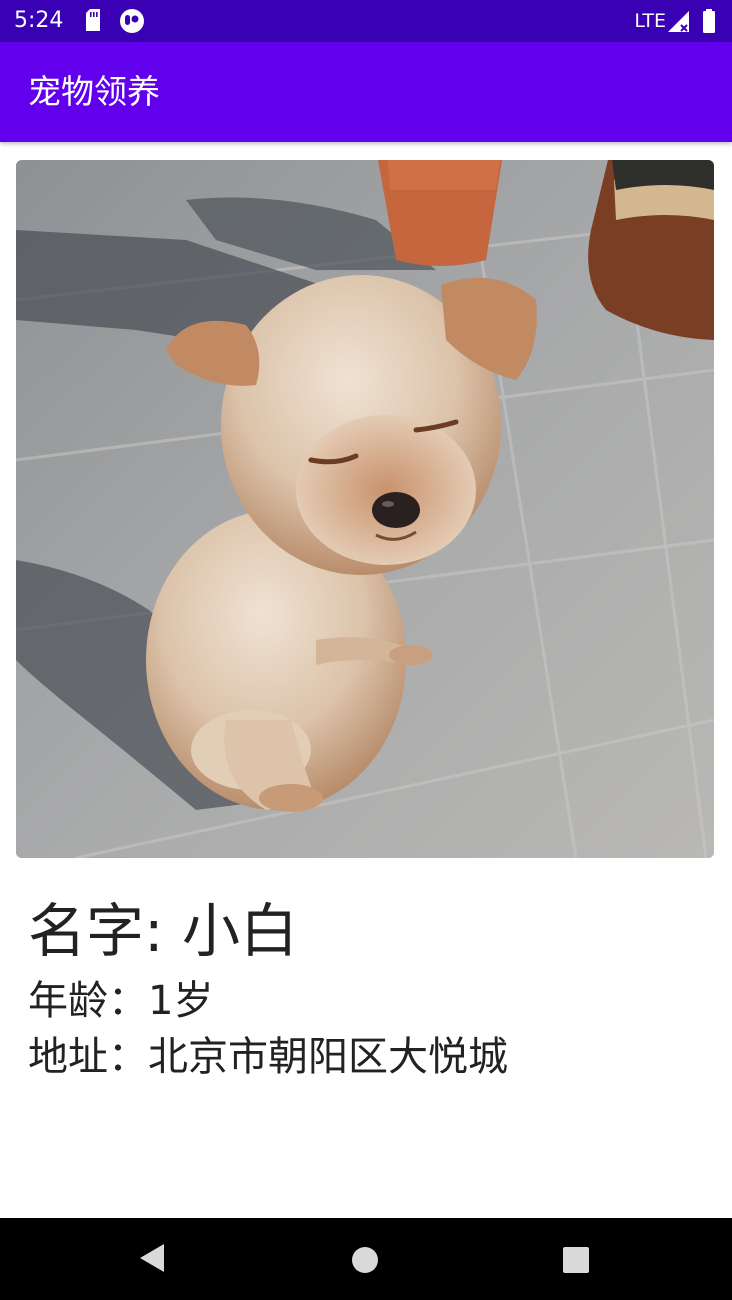  I want to click on recents-button, so click(577, 1260).